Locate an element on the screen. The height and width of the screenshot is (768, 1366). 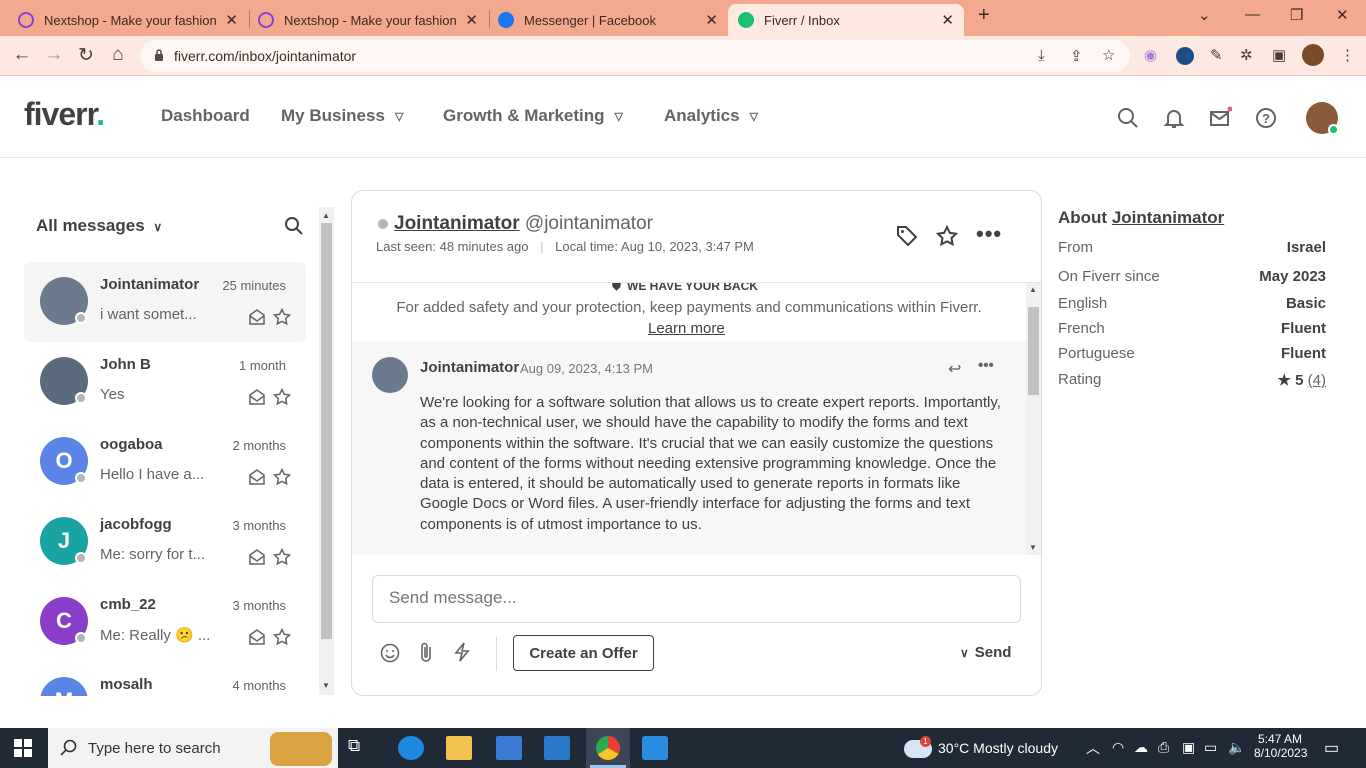
mail-icon is located at coordinates (1220, 118).